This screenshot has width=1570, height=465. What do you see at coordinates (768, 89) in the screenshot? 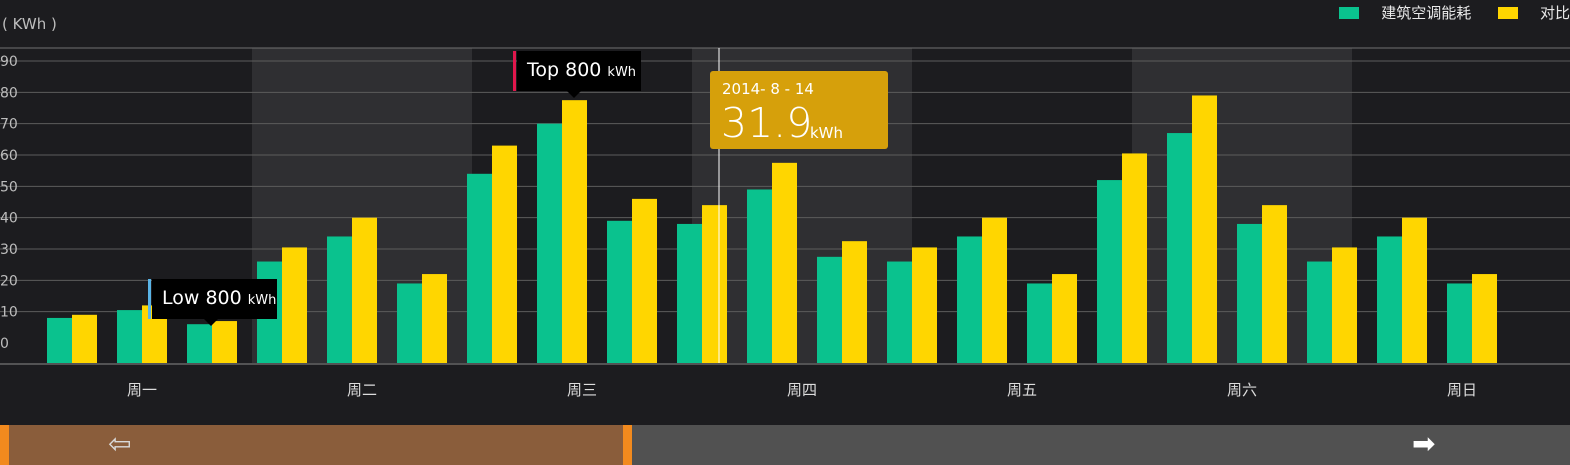
I see `tooltip-date: 2014- 8 - 14` at bounding box center [768, 89].